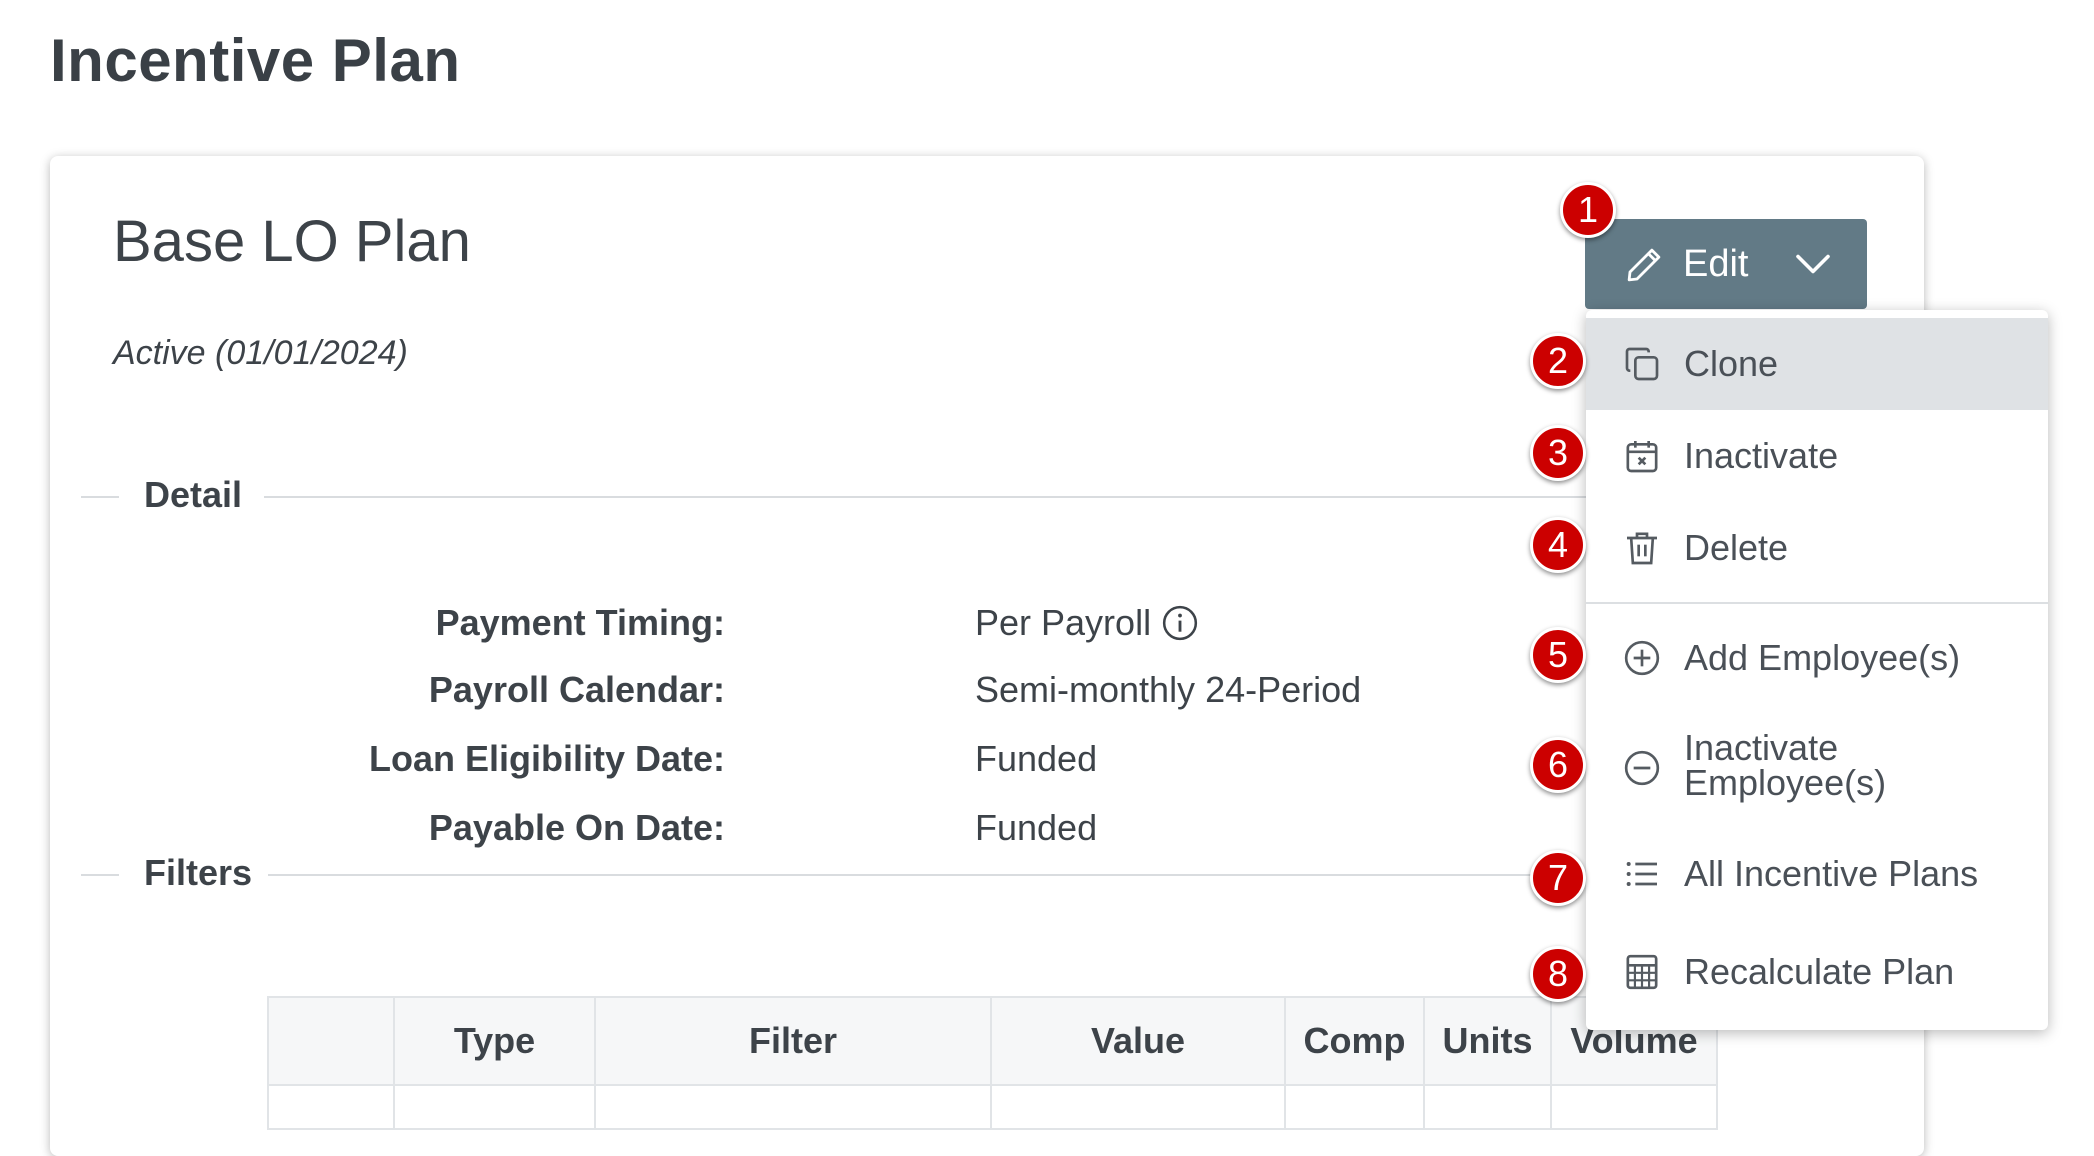 Image resolution: width=2094 pixels, height=1156 pixels. Describe the element at coordinates (1813, 264) in the screenshot. I see `chevron-down-icon` at that location.